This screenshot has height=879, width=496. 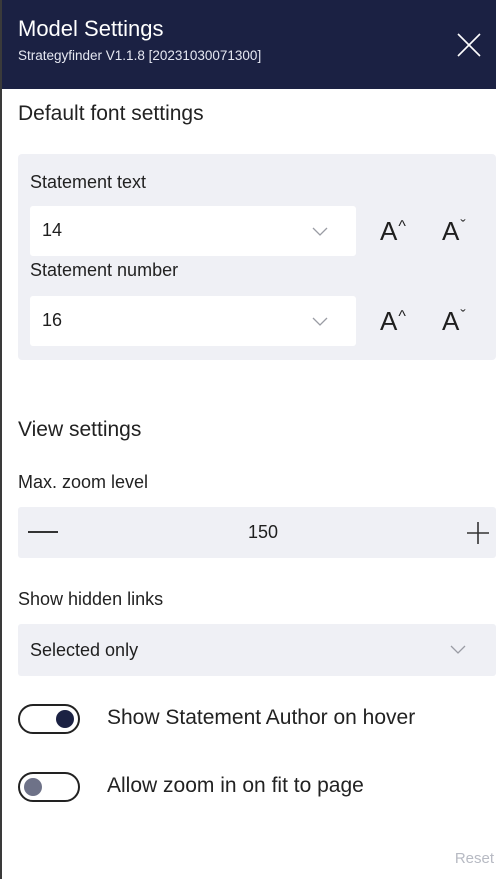 What do you see at coordinates (84, 650) in the screenshot?
I see `hidden-links-value: Selected only` at bounding box center [84, 650].